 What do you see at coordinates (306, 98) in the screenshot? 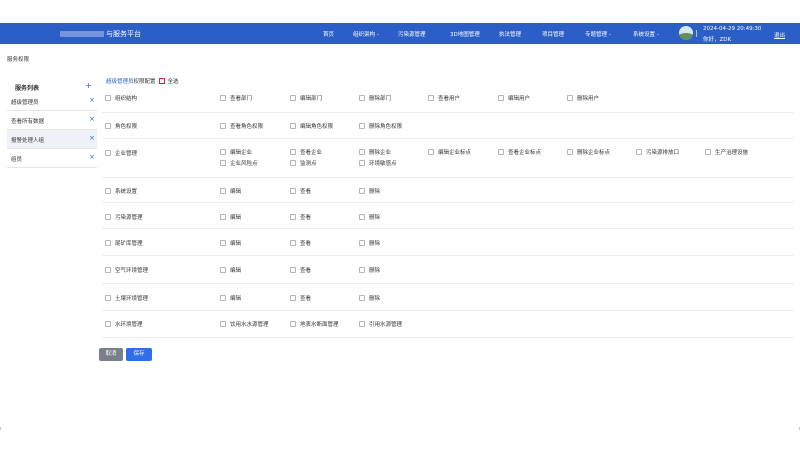
I see `permission-checkbox: 编辑部门` at bounding box center [306, 98].